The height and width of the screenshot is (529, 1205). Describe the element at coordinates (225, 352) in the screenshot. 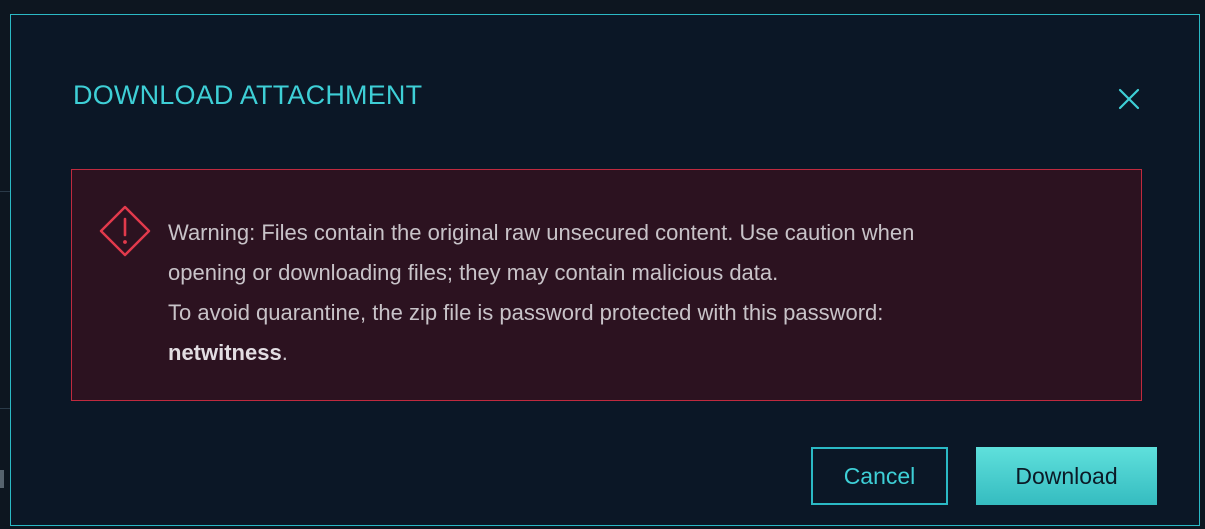

I see `zip-password: netwitness` at that location.